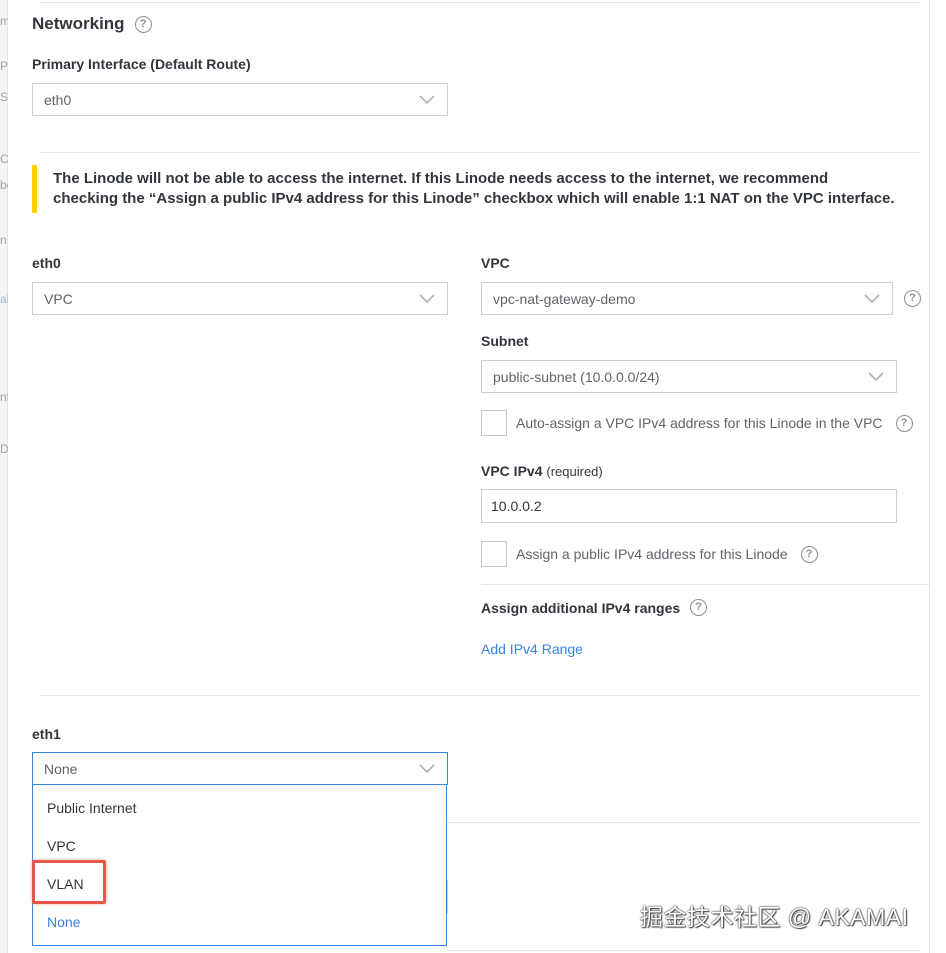 The height and width of the screenshot is (953, 946). What do you see at coordinates (904, 423) in the screenshot?
I see `auto-assign-help-icon: ?` at bounding box center [904, 423].